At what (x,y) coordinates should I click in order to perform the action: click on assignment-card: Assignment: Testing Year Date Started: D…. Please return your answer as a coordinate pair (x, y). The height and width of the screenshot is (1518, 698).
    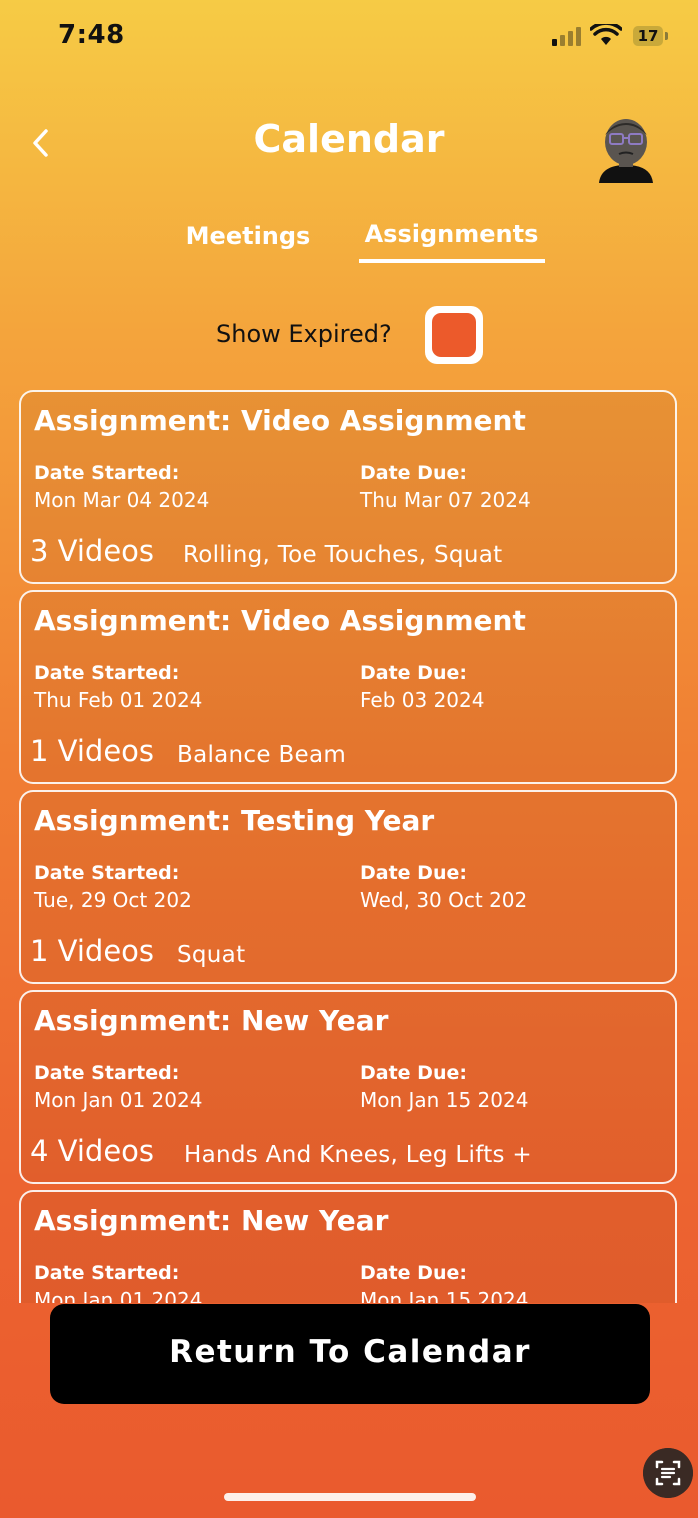
    Looking at the image, I should click on (348, 887).